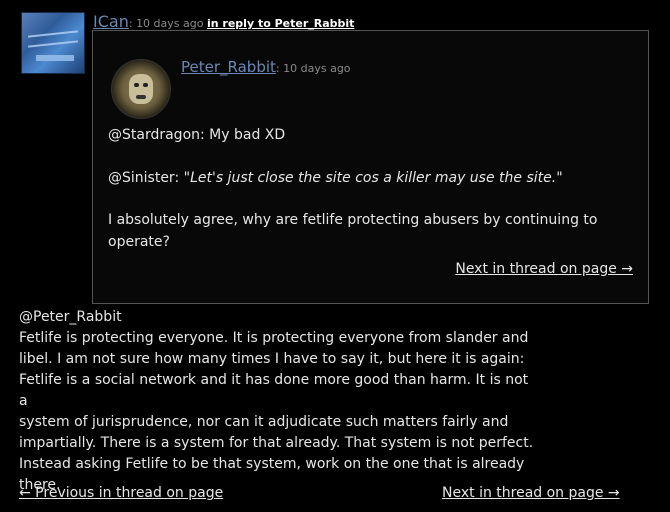 The width and height of the screenshot is (670, 512). Describe the element at coordinates (544, 269) in the screenshot. I see `quoted-next-in-thread-link: Next in thread on page →` at that location.